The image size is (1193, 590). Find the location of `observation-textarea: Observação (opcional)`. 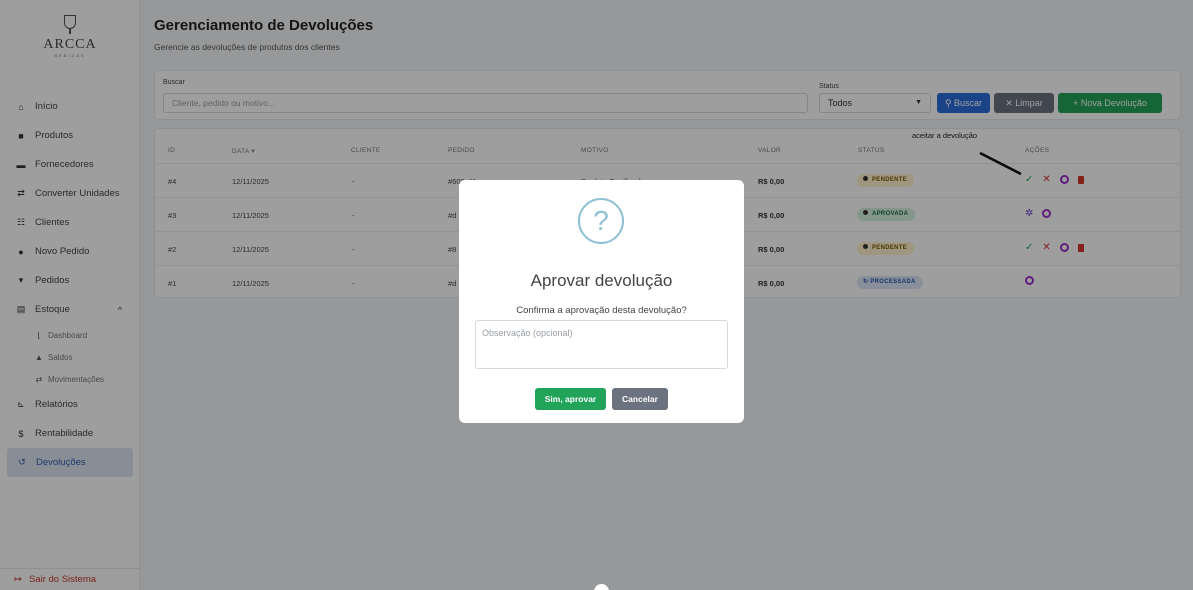

observation-textarea: Observação (opcional) is located at coordinates (601, 344).